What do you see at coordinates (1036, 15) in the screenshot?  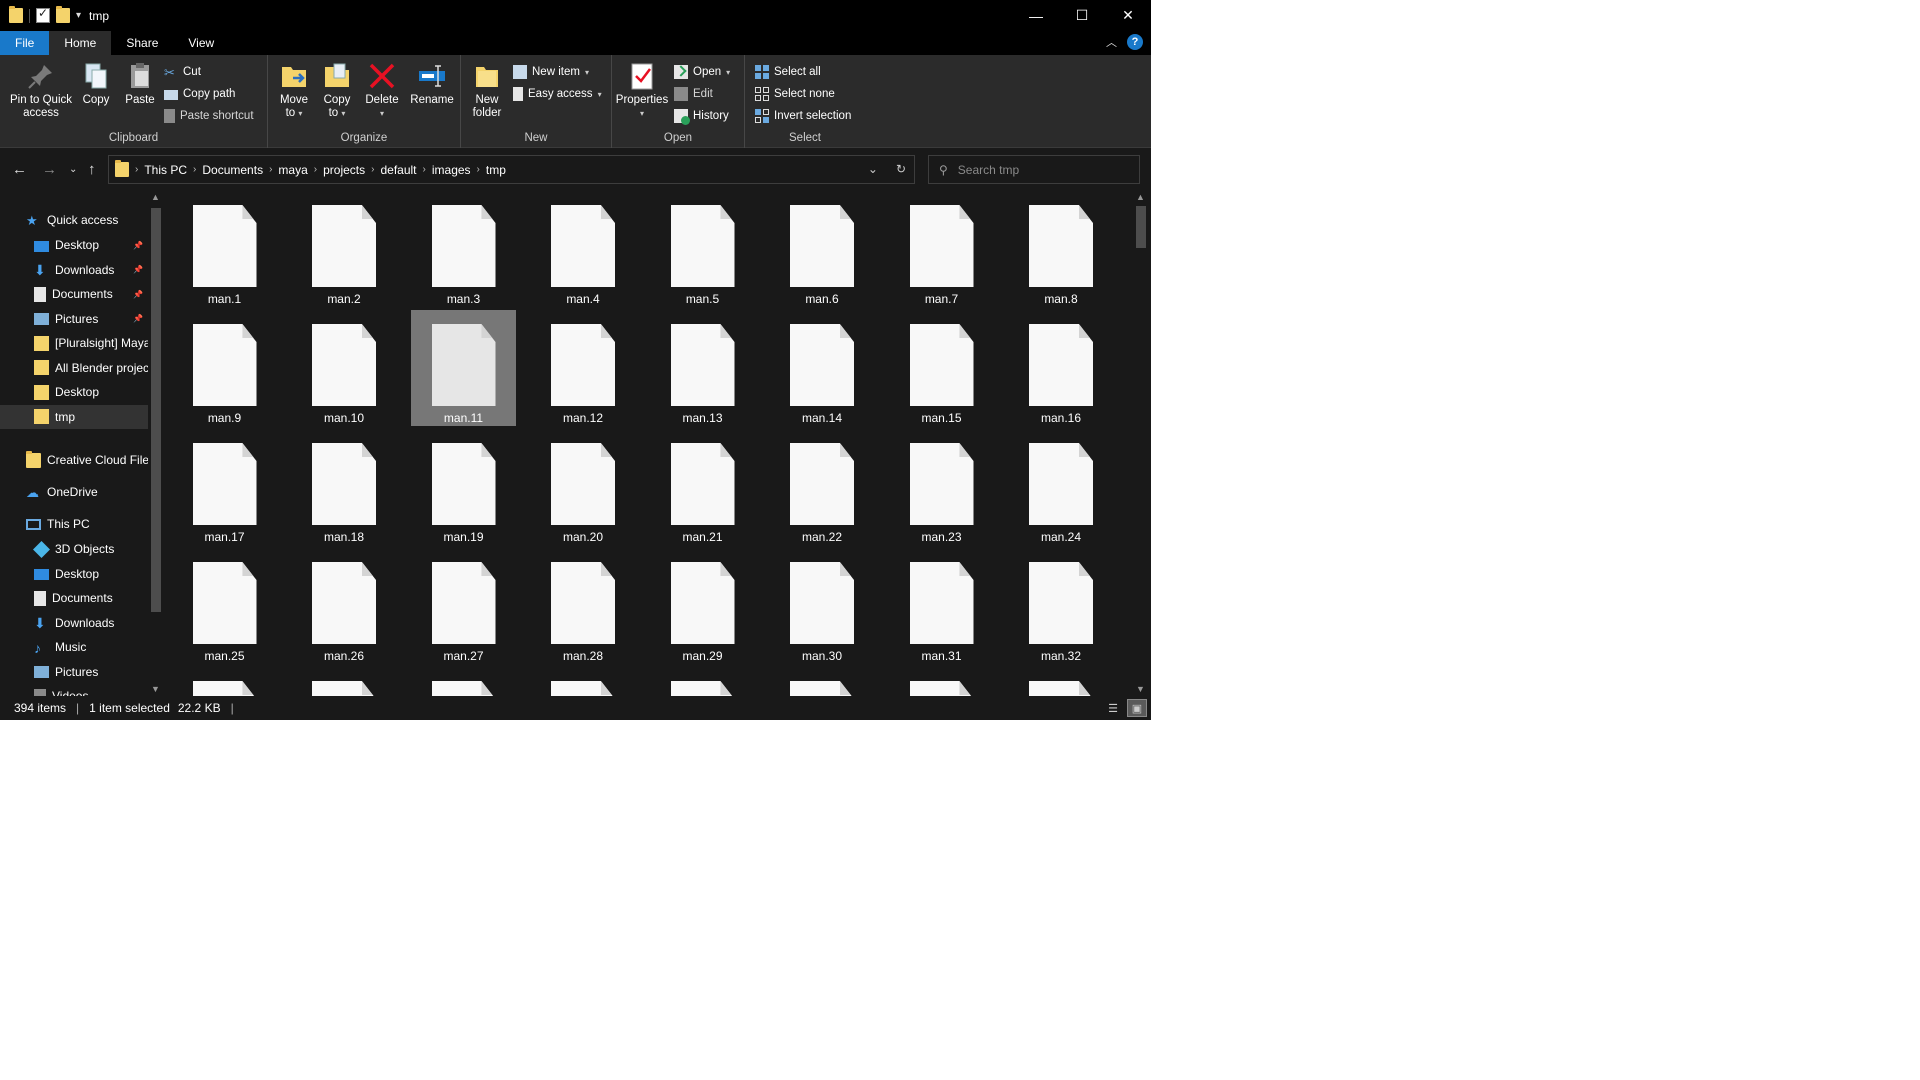 I see `minimize-button: —` at bounding box center [1036, 15].